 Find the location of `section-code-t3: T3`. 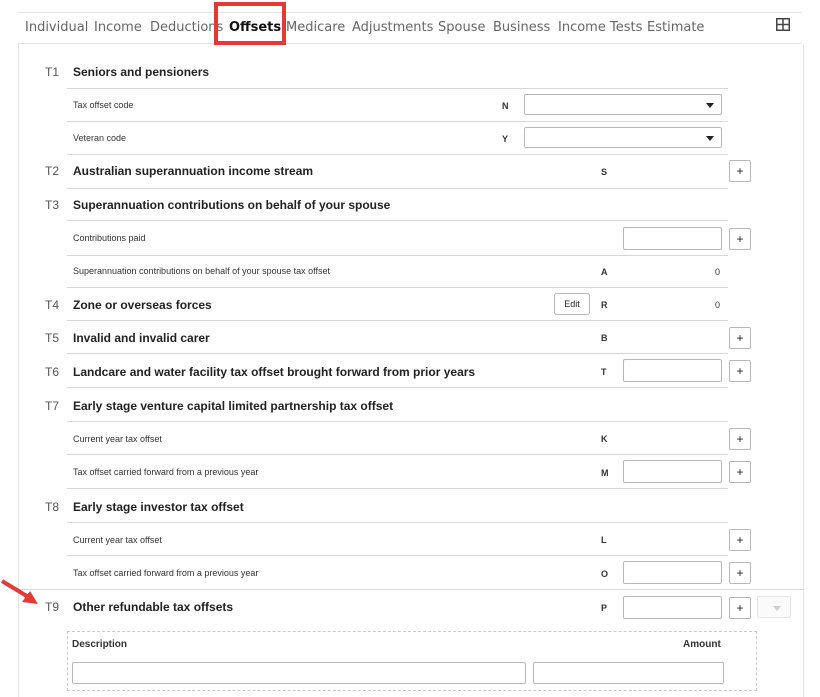

section-code-t3: T3 is located at coordinates (52, 205).